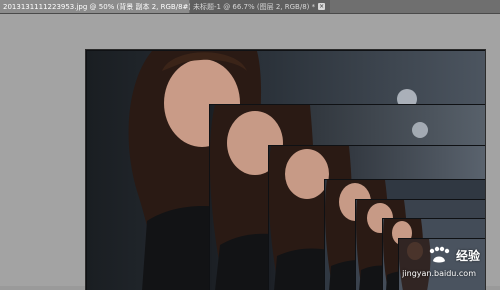 This screenshot has height=290, width=500. What do you see at coordinates (453, 255) in the screenshot?
I see `baidu-jingyan-watermark: 经验` at bounding box center [453, 255].